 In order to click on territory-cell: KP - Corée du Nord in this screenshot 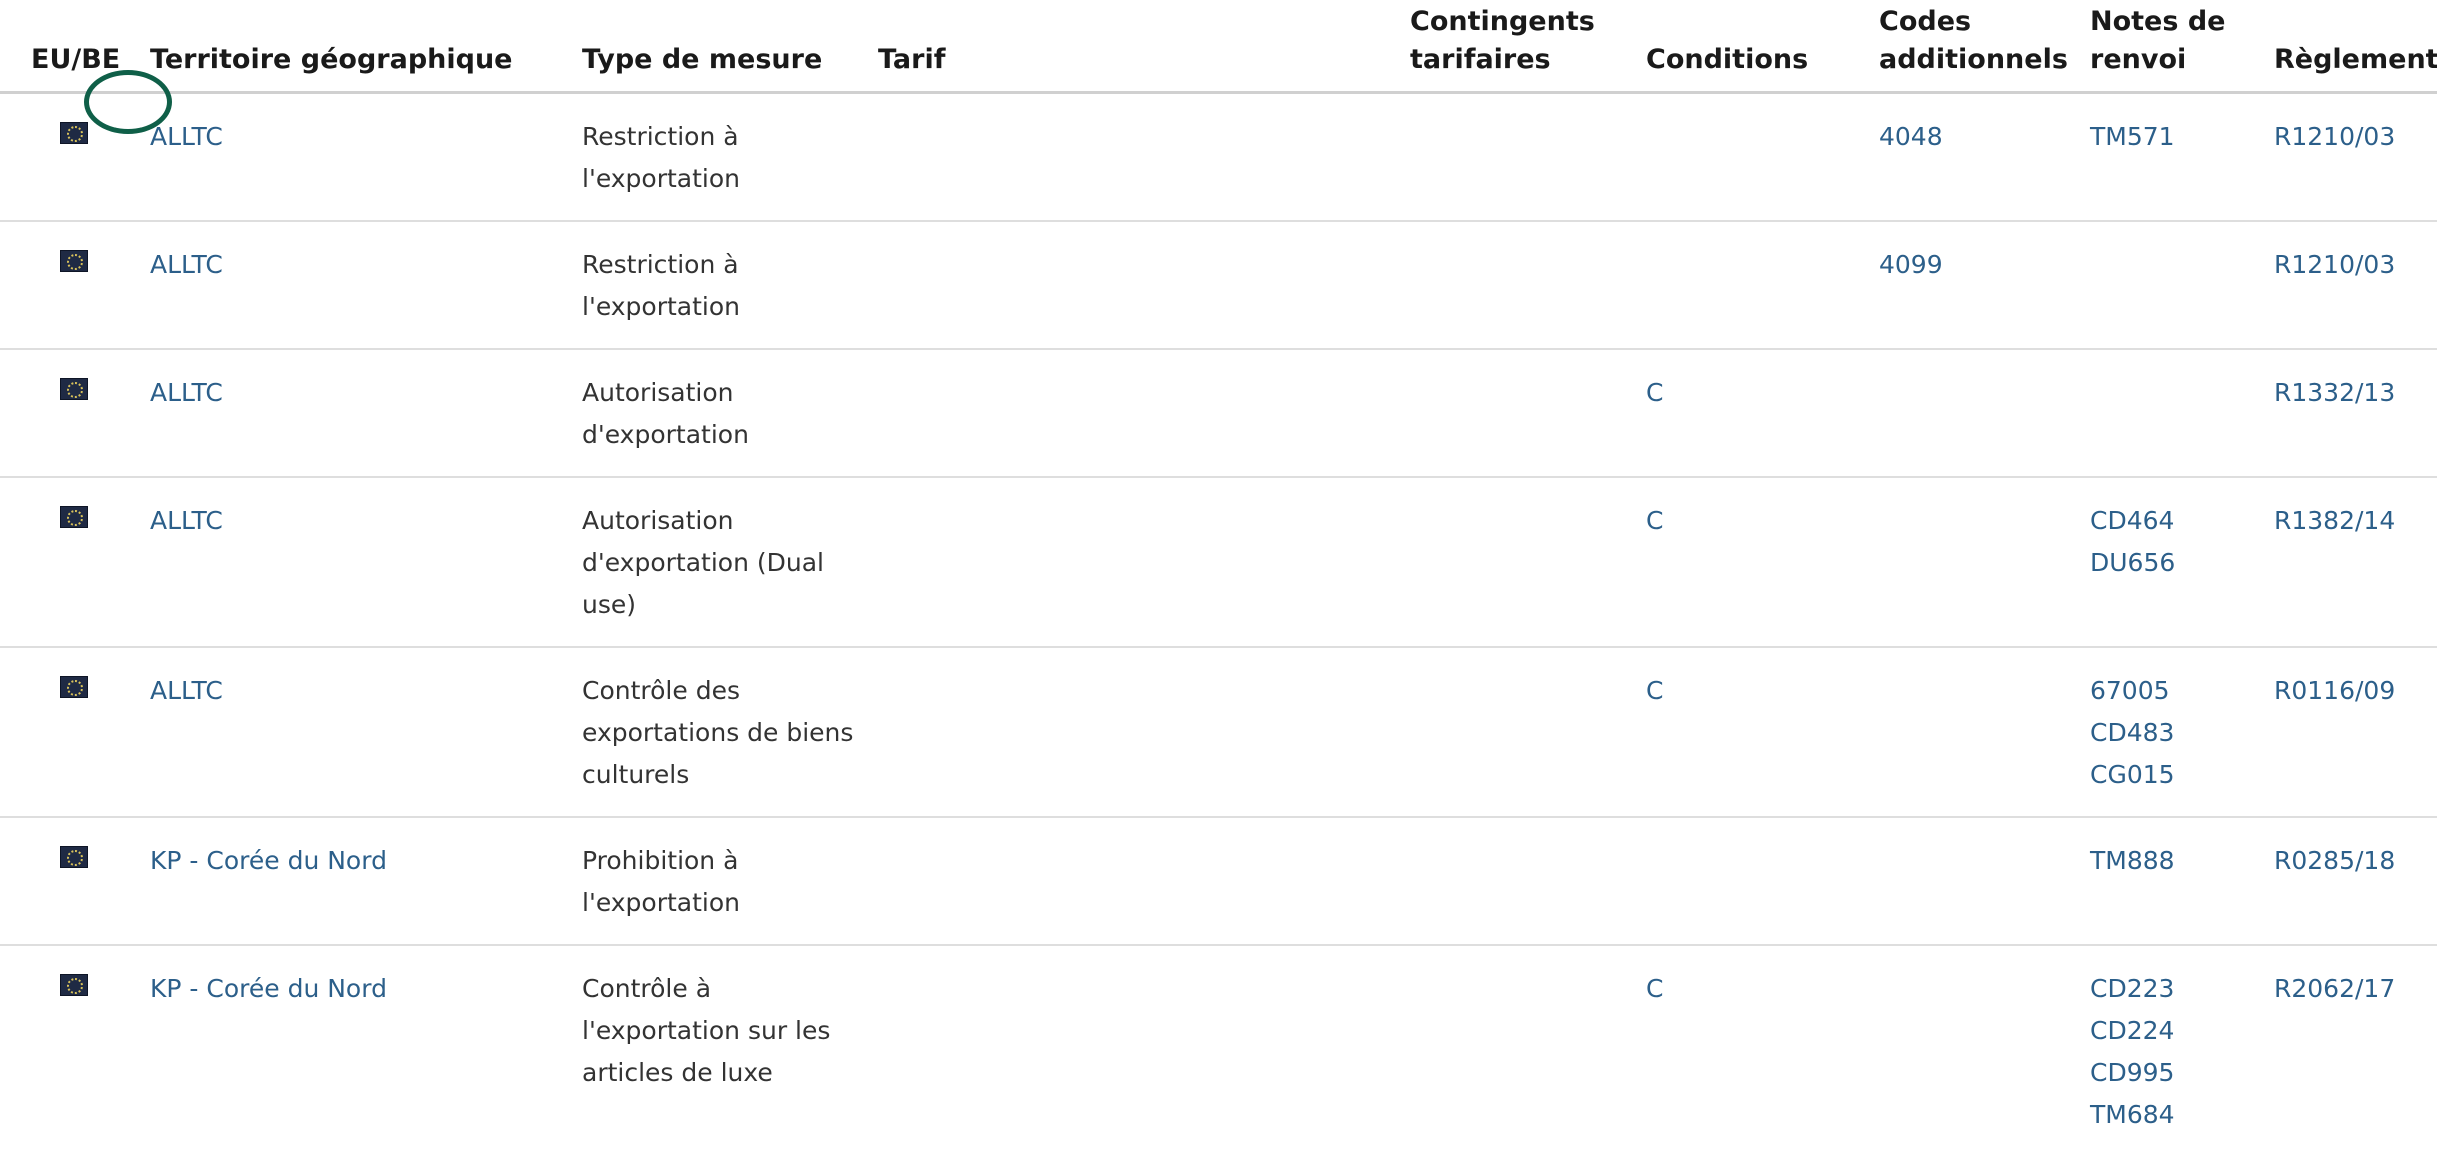, I will do `click(366, 1050)`.